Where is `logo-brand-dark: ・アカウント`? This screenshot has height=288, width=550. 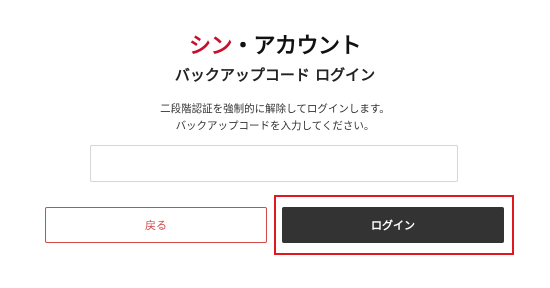 logo-brand-dark: ・アカウント is located at coordinates (297, 46).